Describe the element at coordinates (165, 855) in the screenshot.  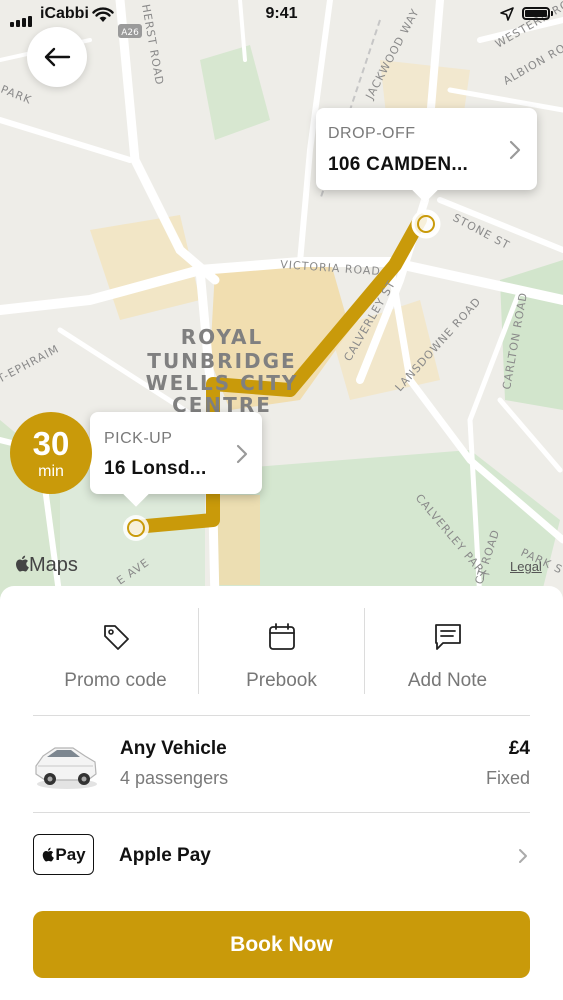
I see `payment-method-name: Apple Pay` at that location.